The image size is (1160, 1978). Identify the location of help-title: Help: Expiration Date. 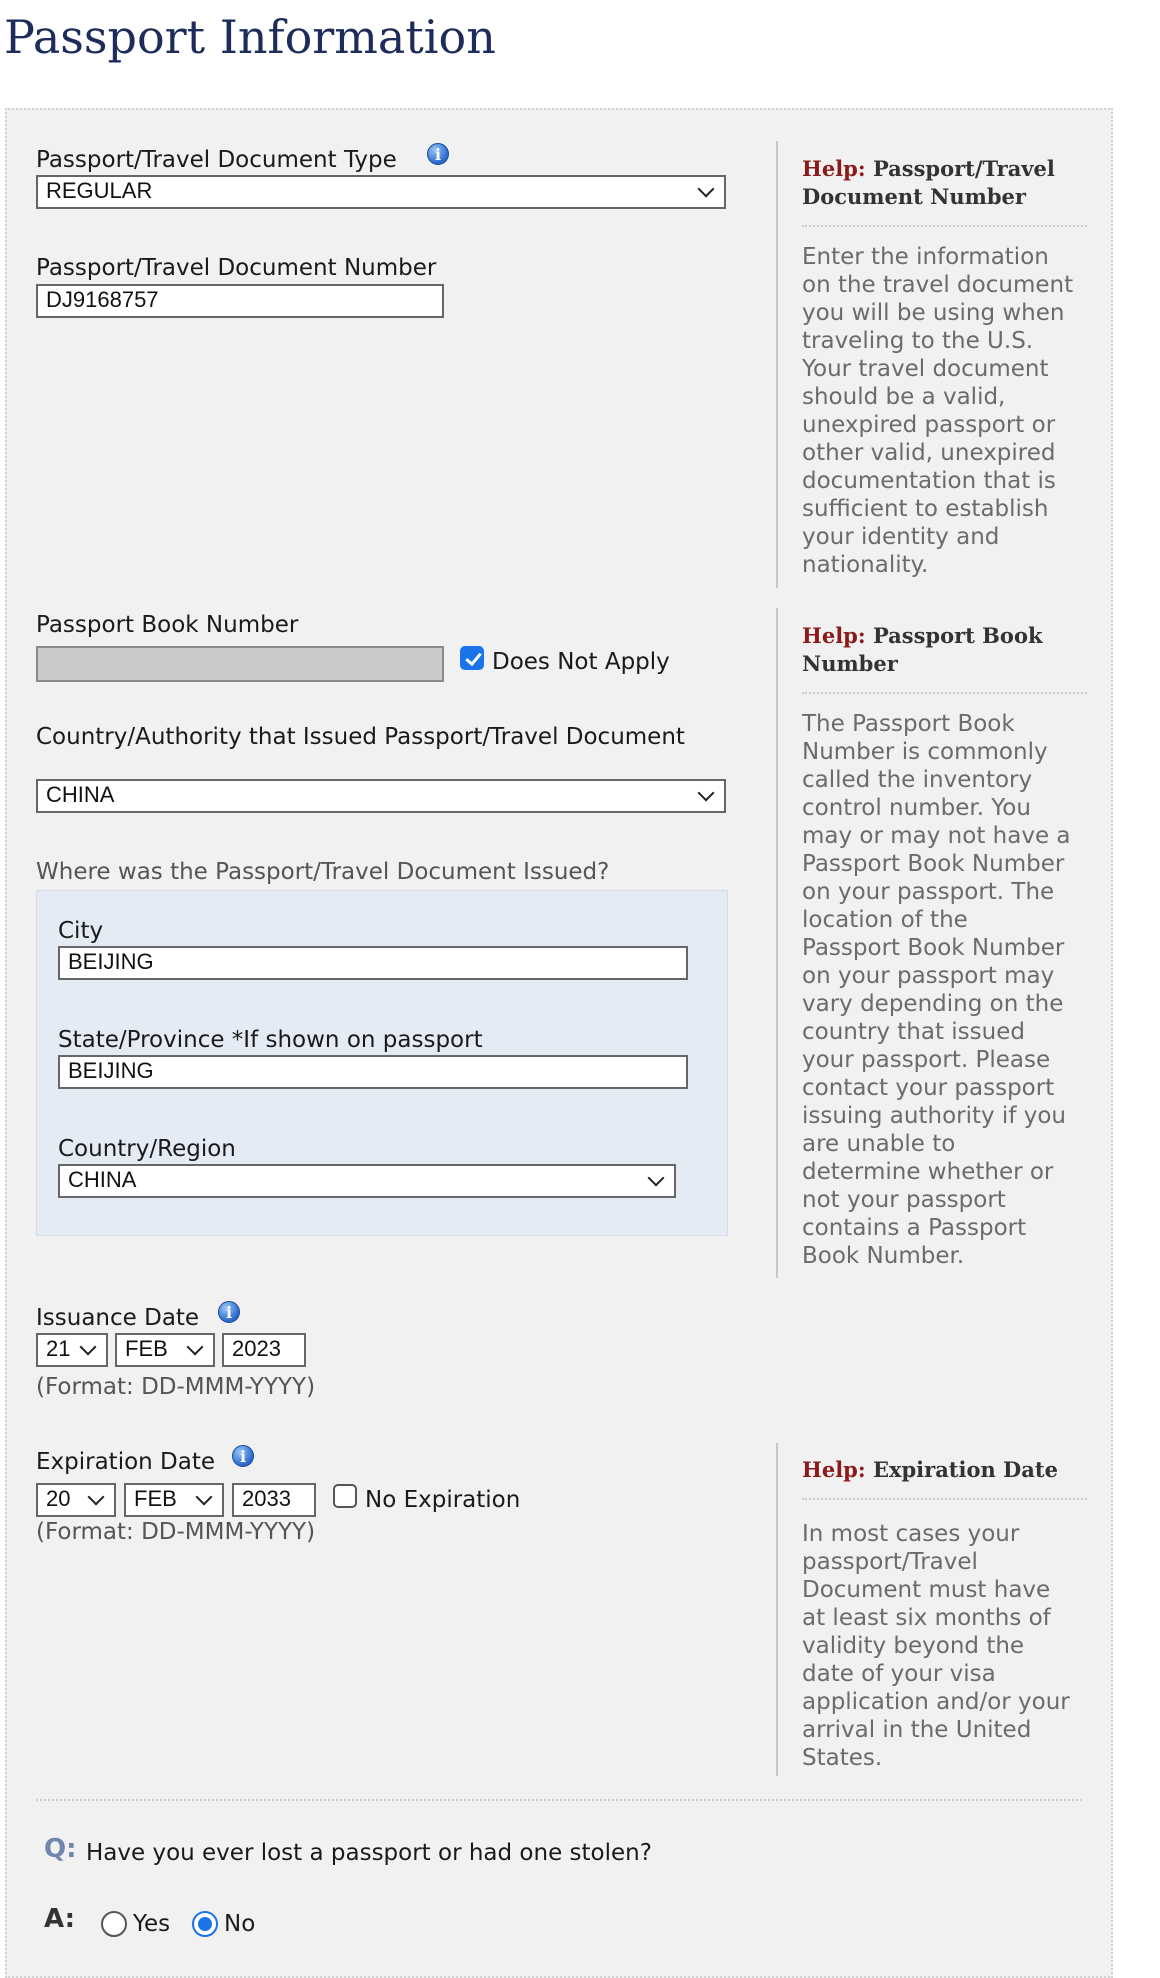
(944, 1470).